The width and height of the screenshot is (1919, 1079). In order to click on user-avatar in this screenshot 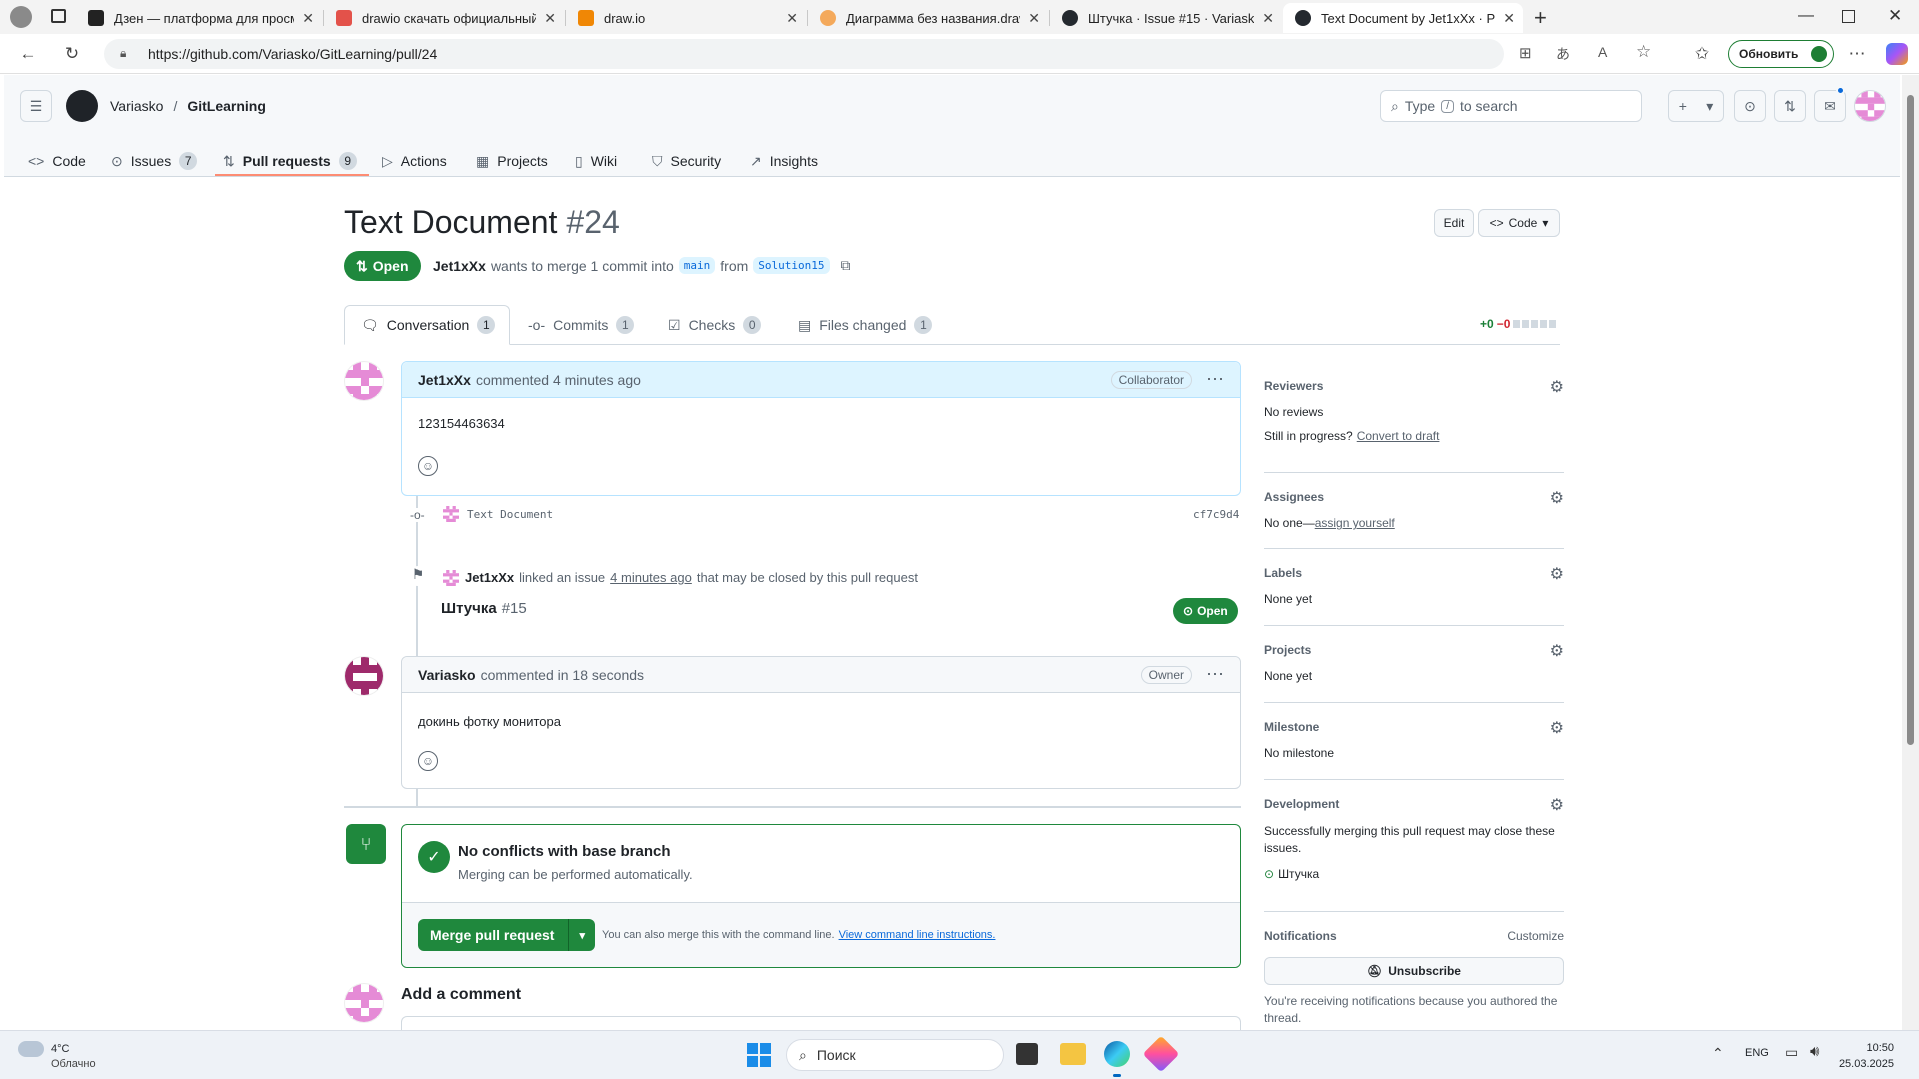, I will do `click(1870, 106)`.